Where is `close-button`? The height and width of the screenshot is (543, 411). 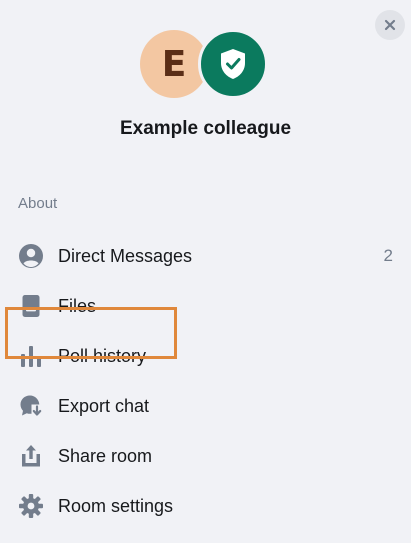
close-button is located at coordinates (390, 25).